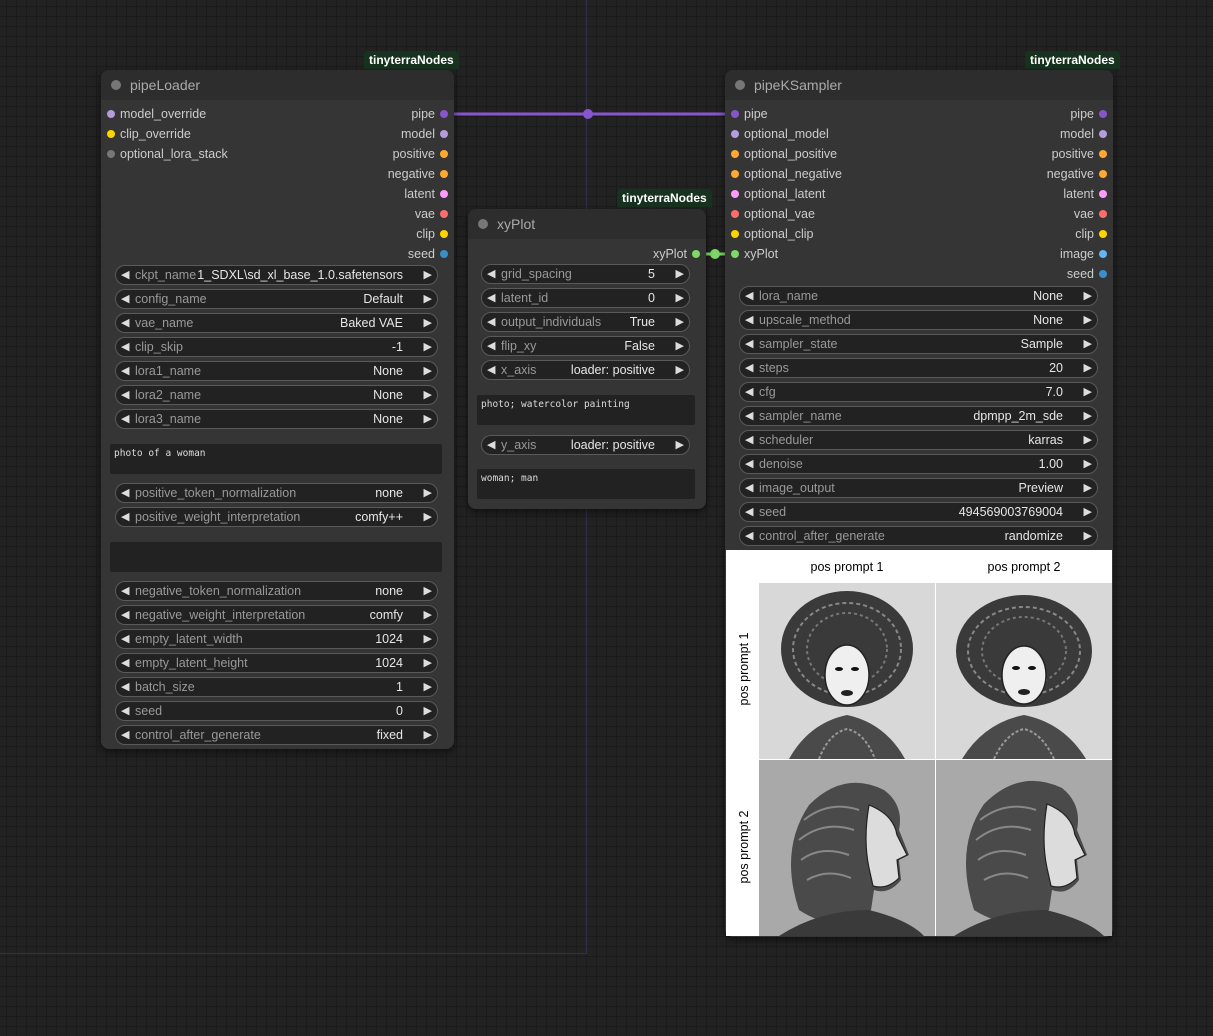  What do you see at coordinates (1013, 254) in the screenshot?
I see `output-slot-image: image` at bounding box center [1013, 254].